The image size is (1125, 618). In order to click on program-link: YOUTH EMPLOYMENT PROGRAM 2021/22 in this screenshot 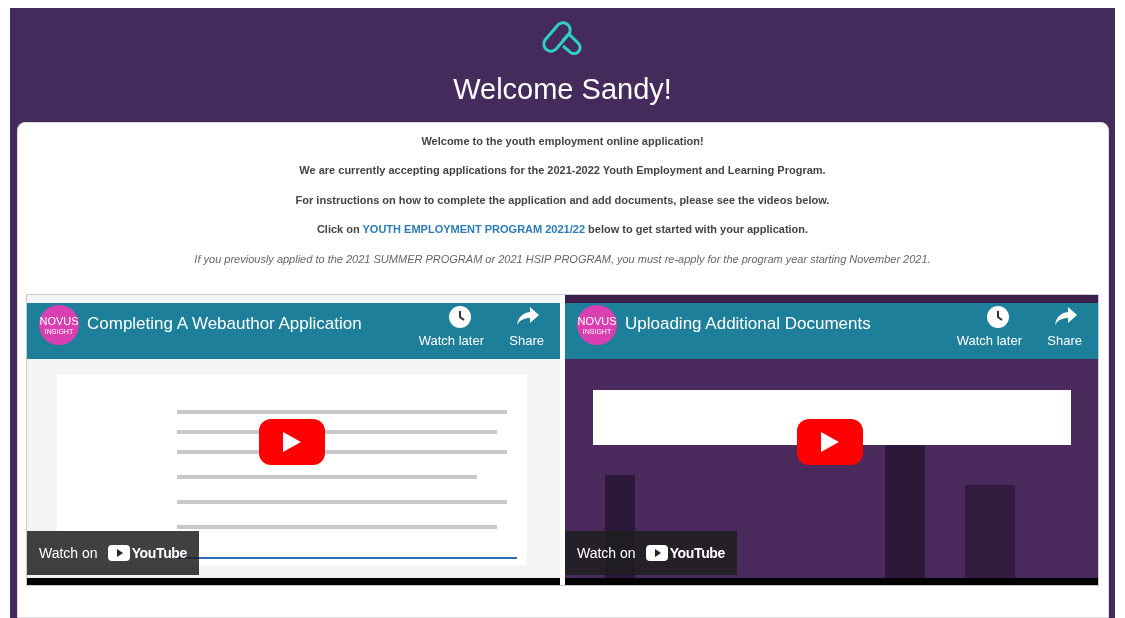, I will do `click(474, 229)`.